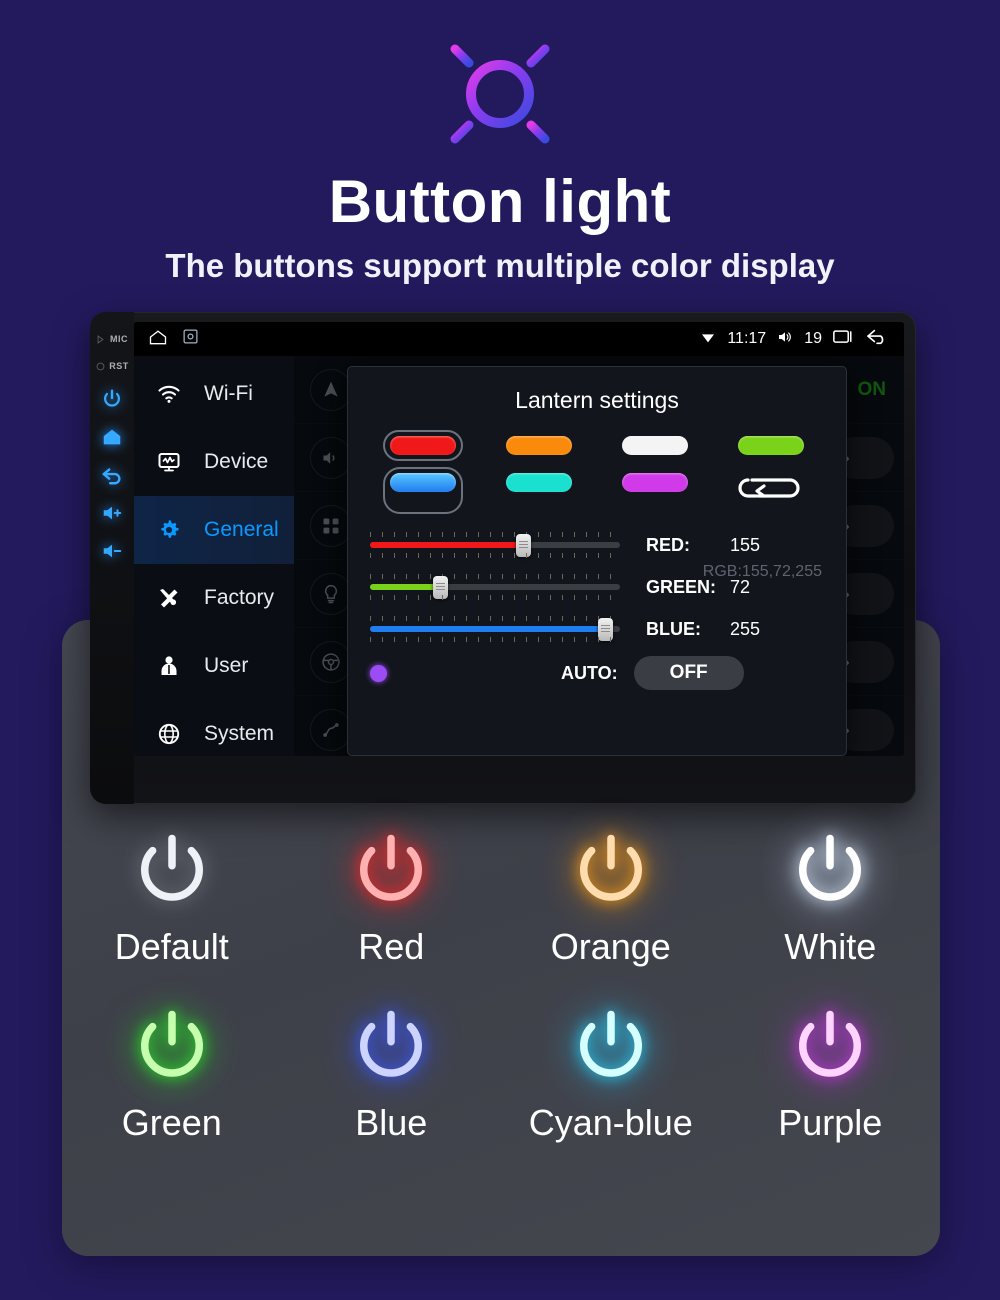  Describe the element at coordinates (190, 339) in the screenshot. I see `app-grid-icon` at that location.